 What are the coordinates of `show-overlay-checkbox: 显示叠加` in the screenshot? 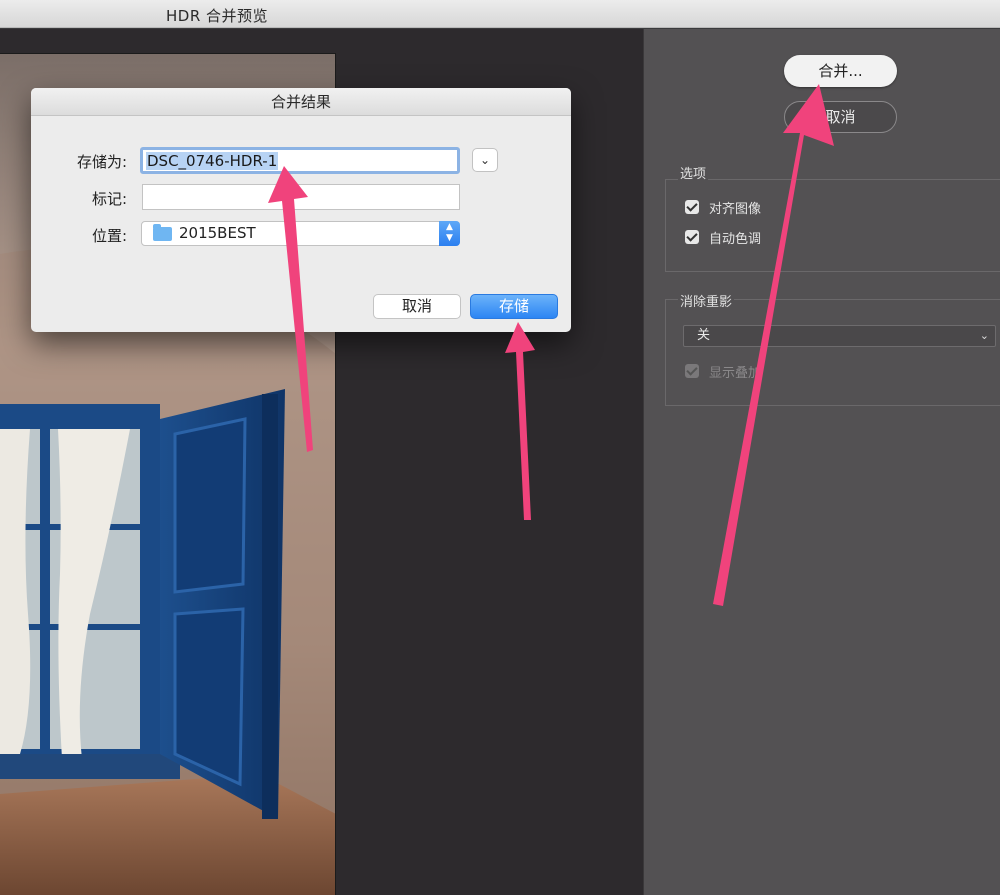 It's located at (723, 371).